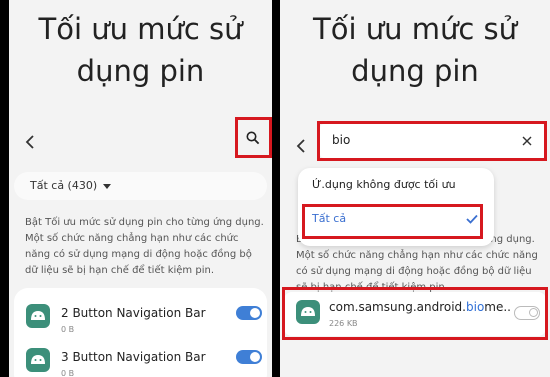 The image size is (550, 377). I want to click on filter-dropdown: Tất cả (430), so click(140, 186).